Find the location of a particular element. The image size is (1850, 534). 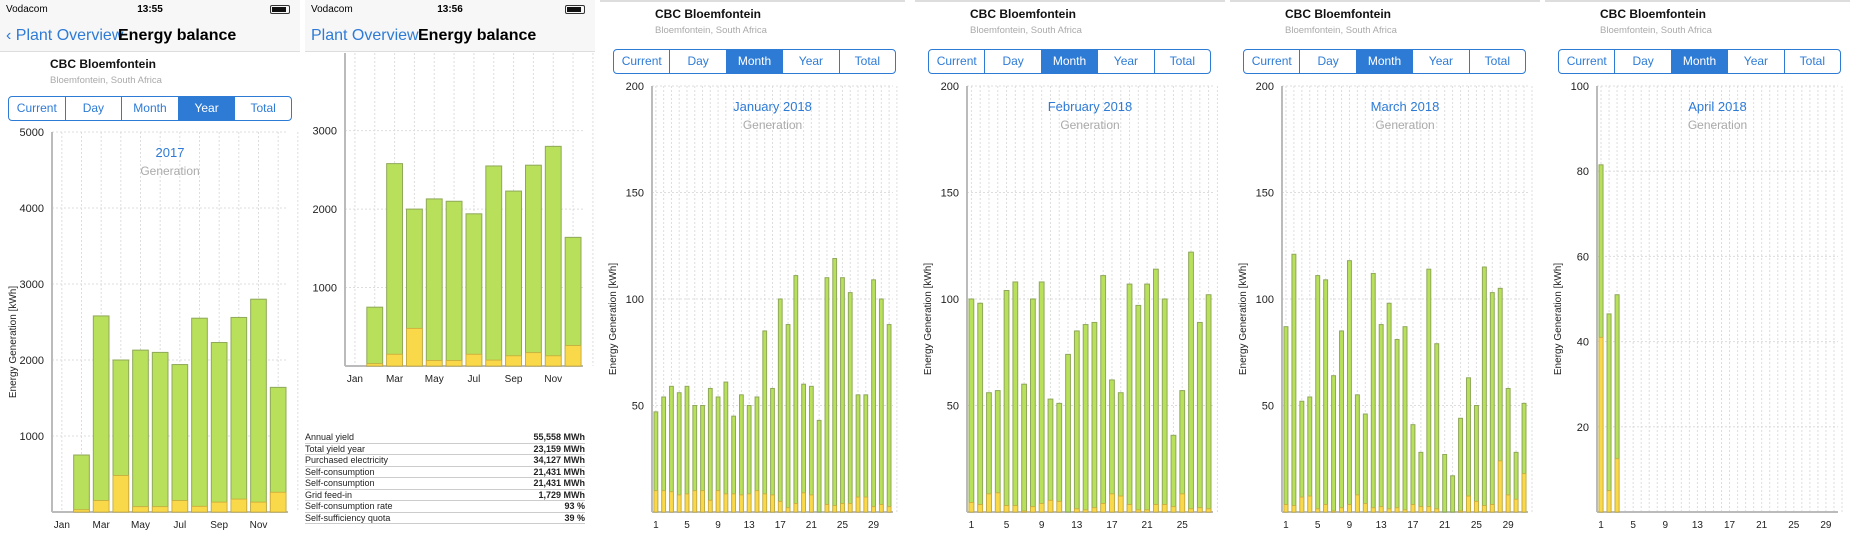

x-tick-label: 17 is located at coordinates (781, 525).